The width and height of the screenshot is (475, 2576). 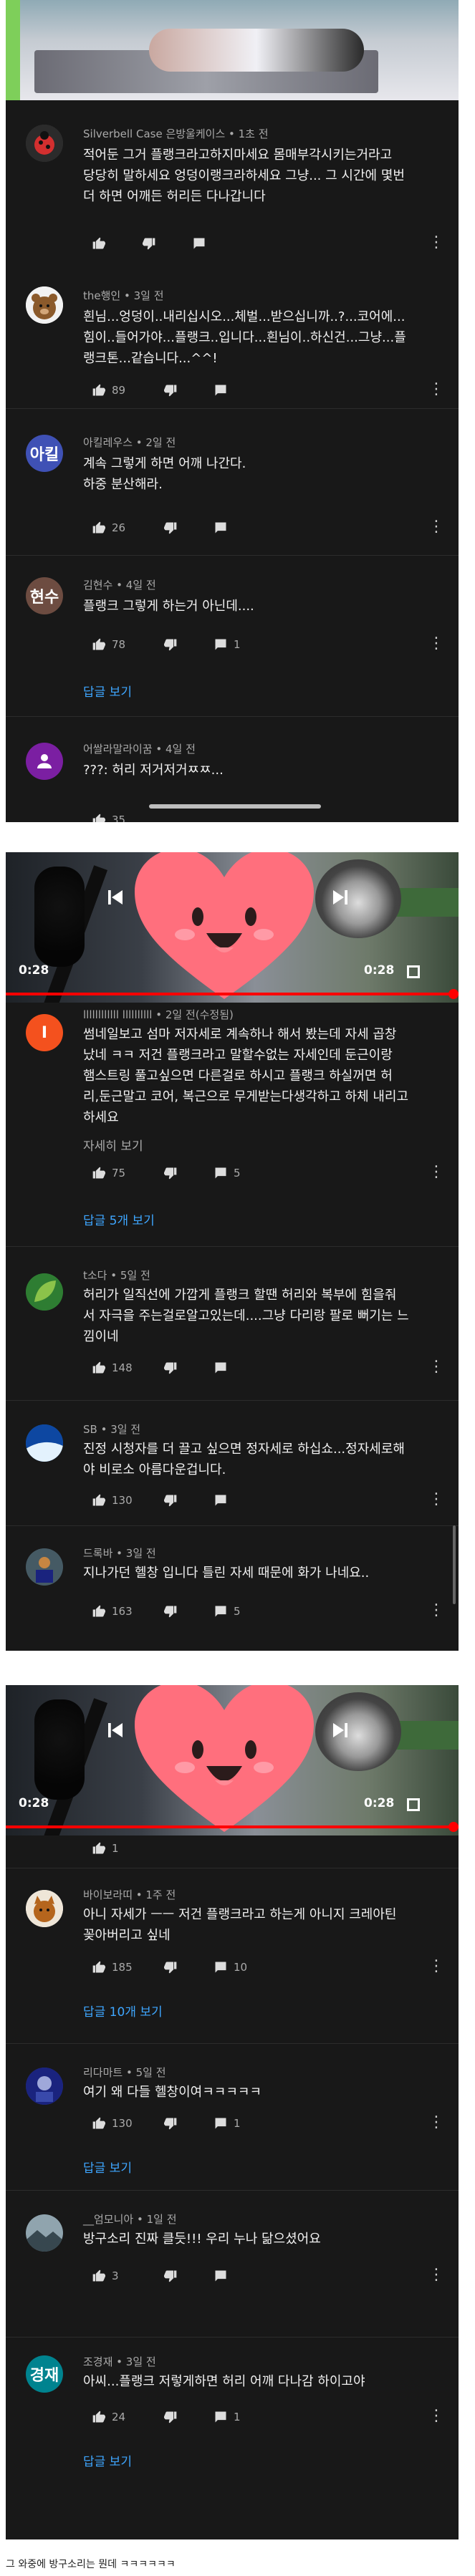 I want to click on view-replies-link: 답글 5개 보기, so click(x=119, y=1219).